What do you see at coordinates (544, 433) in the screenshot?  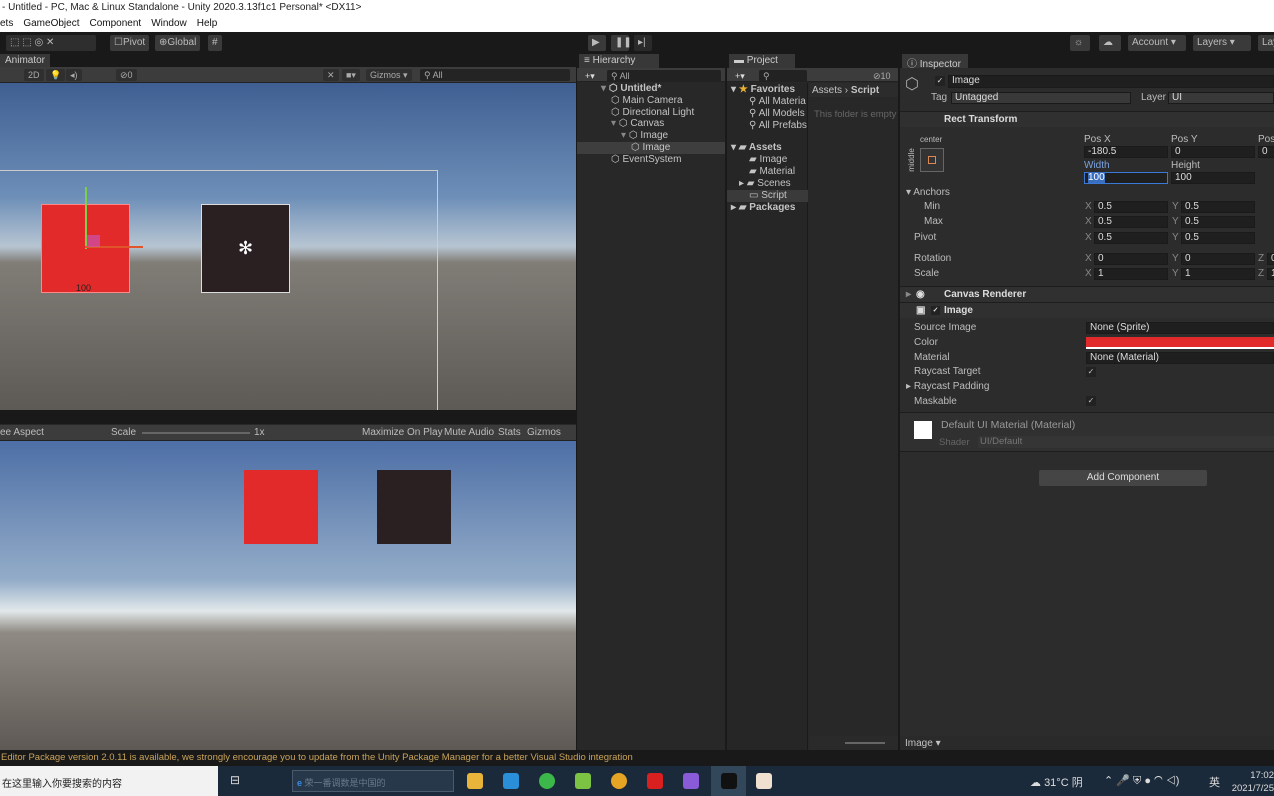 I see `game-gizmos-dropdown: Gizmos` at bounding box center [544, 433].